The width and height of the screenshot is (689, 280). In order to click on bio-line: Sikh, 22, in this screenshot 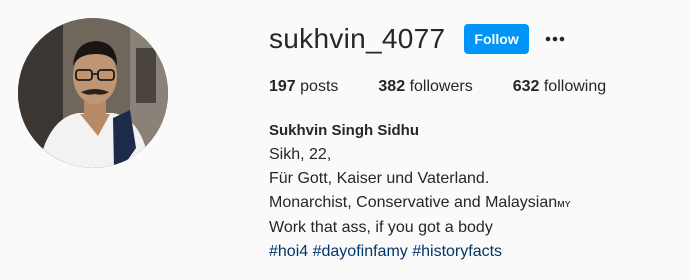, I will do `click(300, 154)`.